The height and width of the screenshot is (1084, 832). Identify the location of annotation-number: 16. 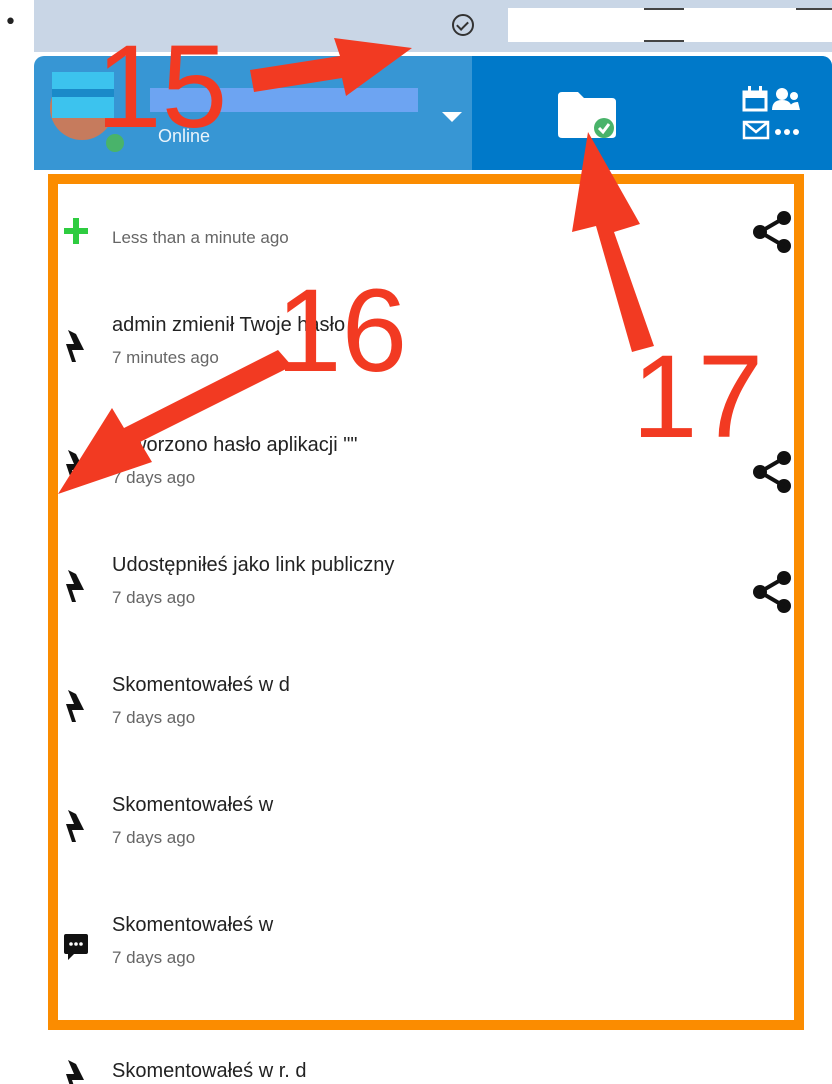
(342, 331).